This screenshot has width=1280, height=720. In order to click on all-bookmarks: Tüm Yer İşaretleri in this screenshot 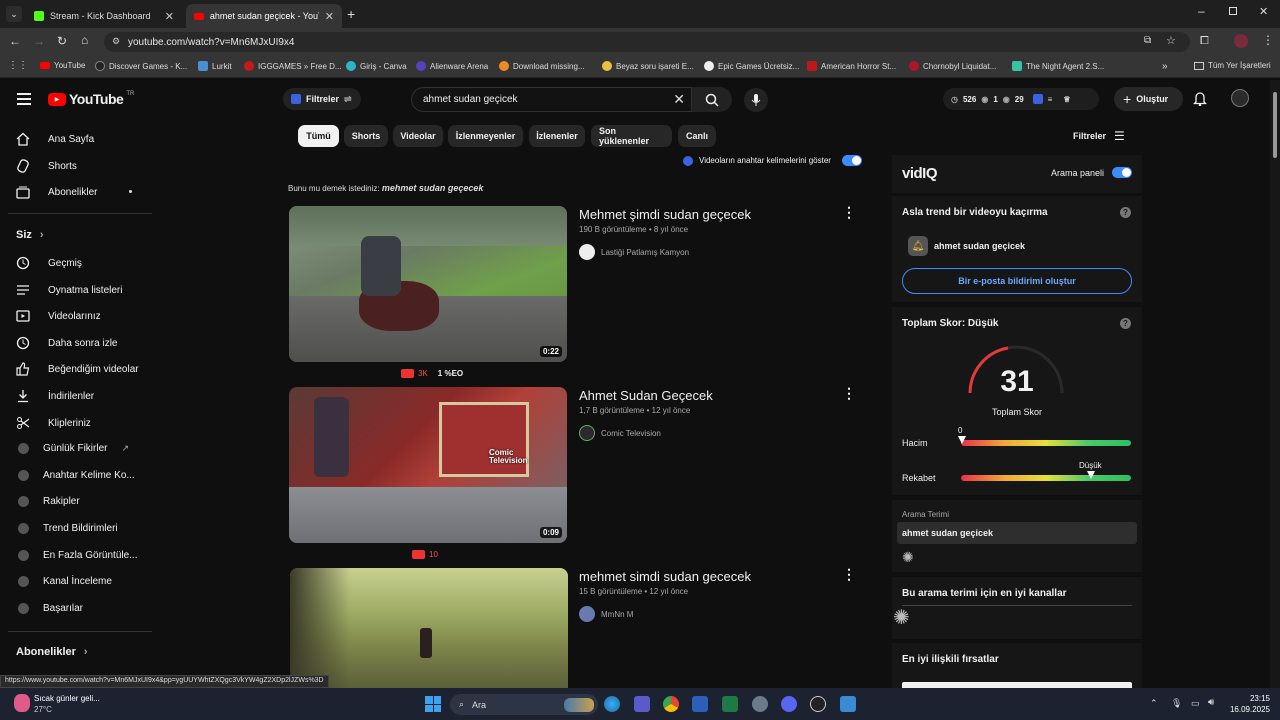, I will do `click(1232, 65)`.